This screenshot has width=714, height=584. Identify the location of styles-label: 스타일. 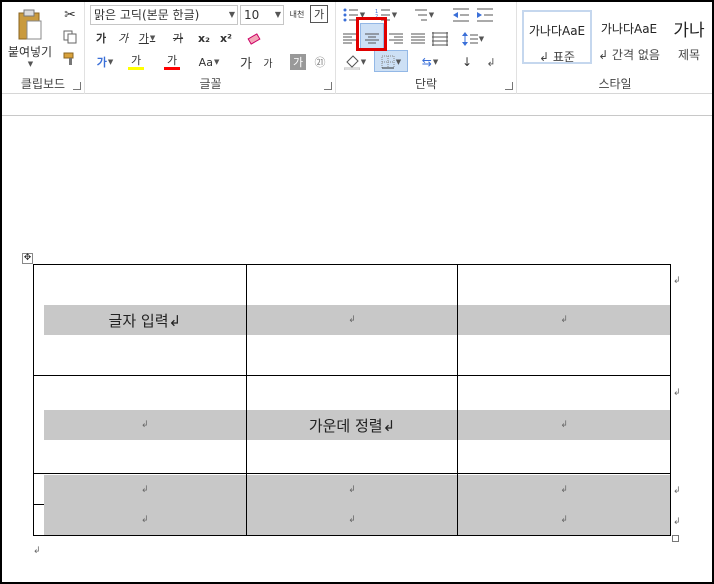
(615, 84).